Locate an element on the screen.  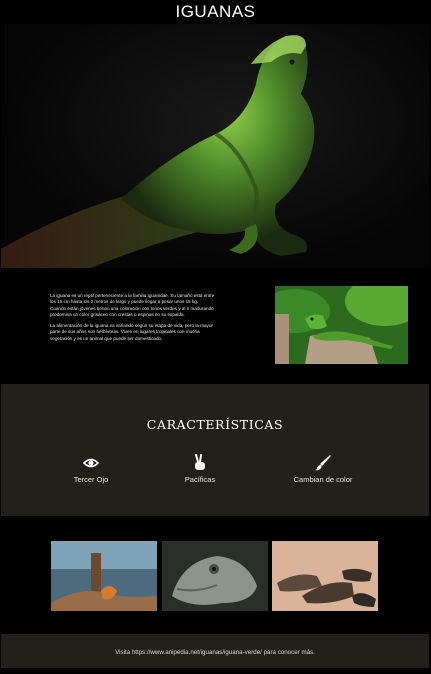
feature-label: Pacíficas is located at coordinates (200, 479).